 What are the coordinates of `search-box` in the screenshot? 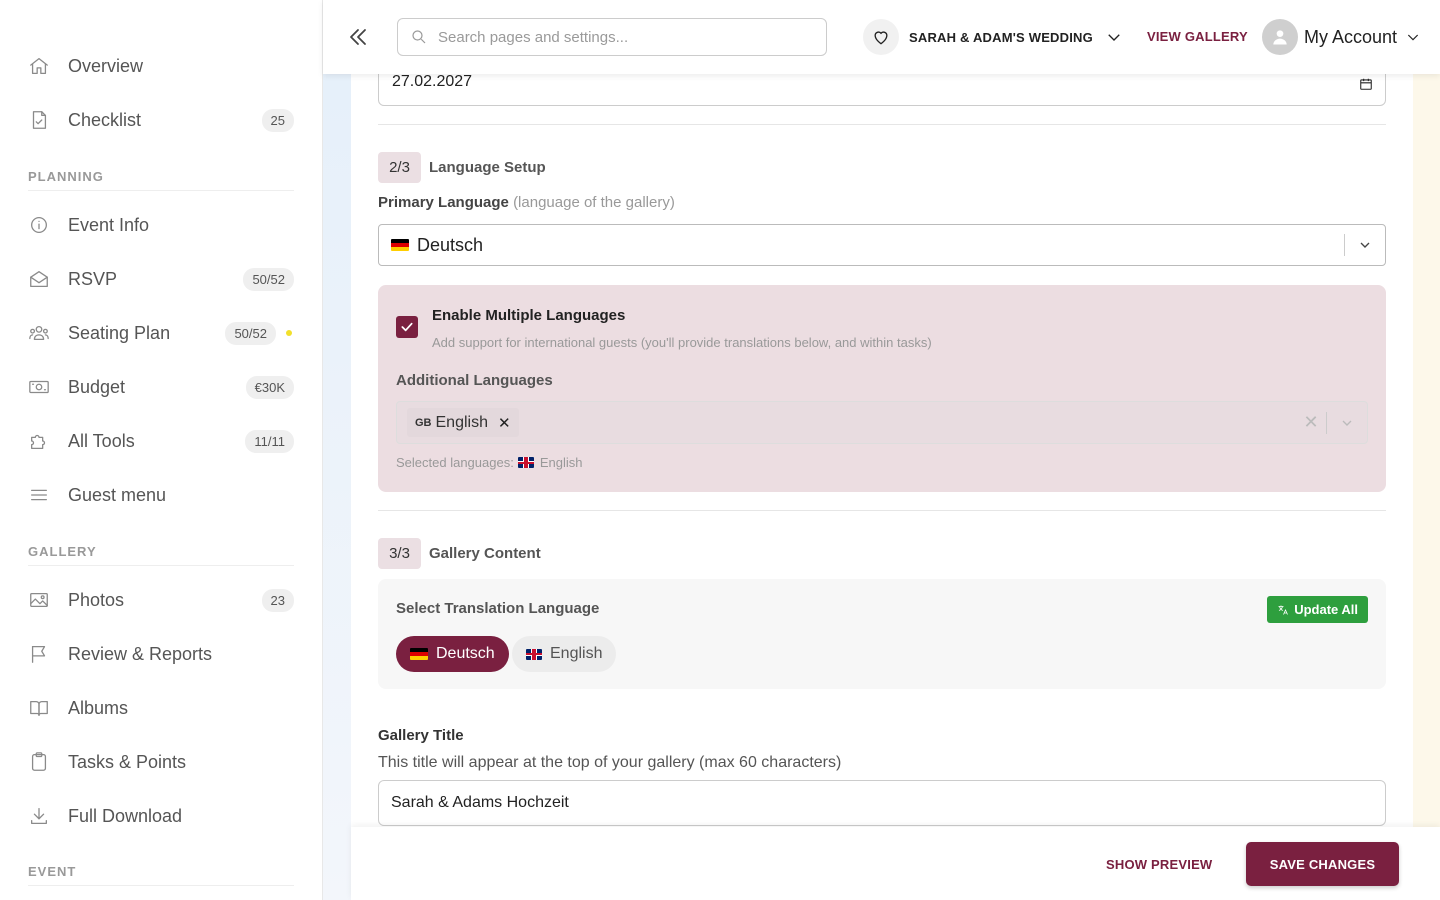 It's located at (612, 37).